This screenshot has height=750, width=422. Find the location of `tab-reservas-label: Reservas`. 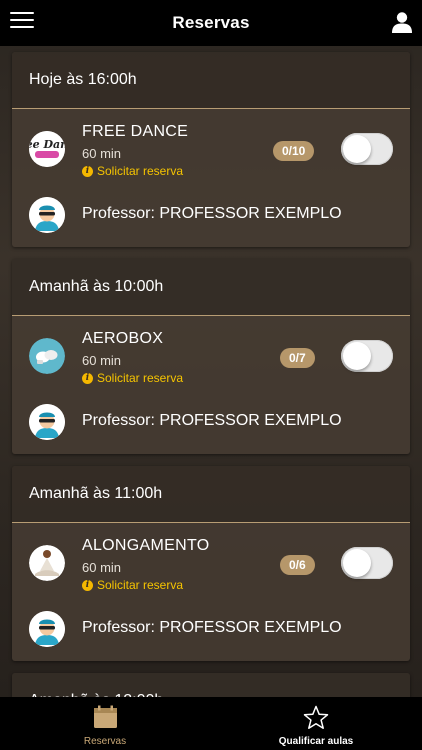

tab-reservas-label: Reservas is located at coordinates (105, 741).